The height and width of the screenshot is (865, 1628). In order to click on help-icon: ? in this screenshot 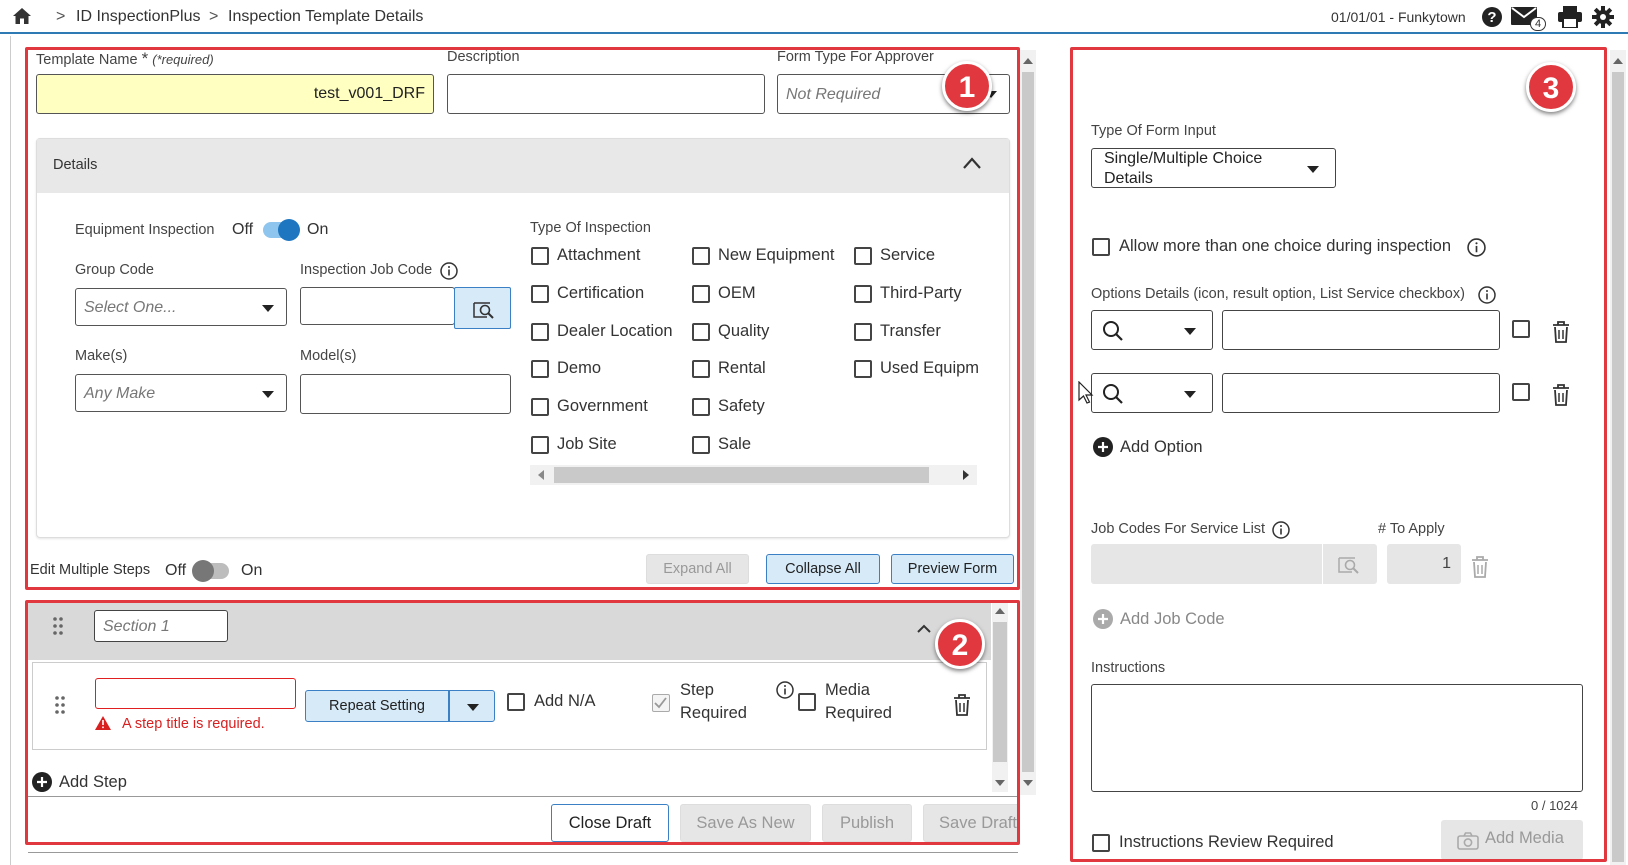, I will do `click(1492, 17)`.